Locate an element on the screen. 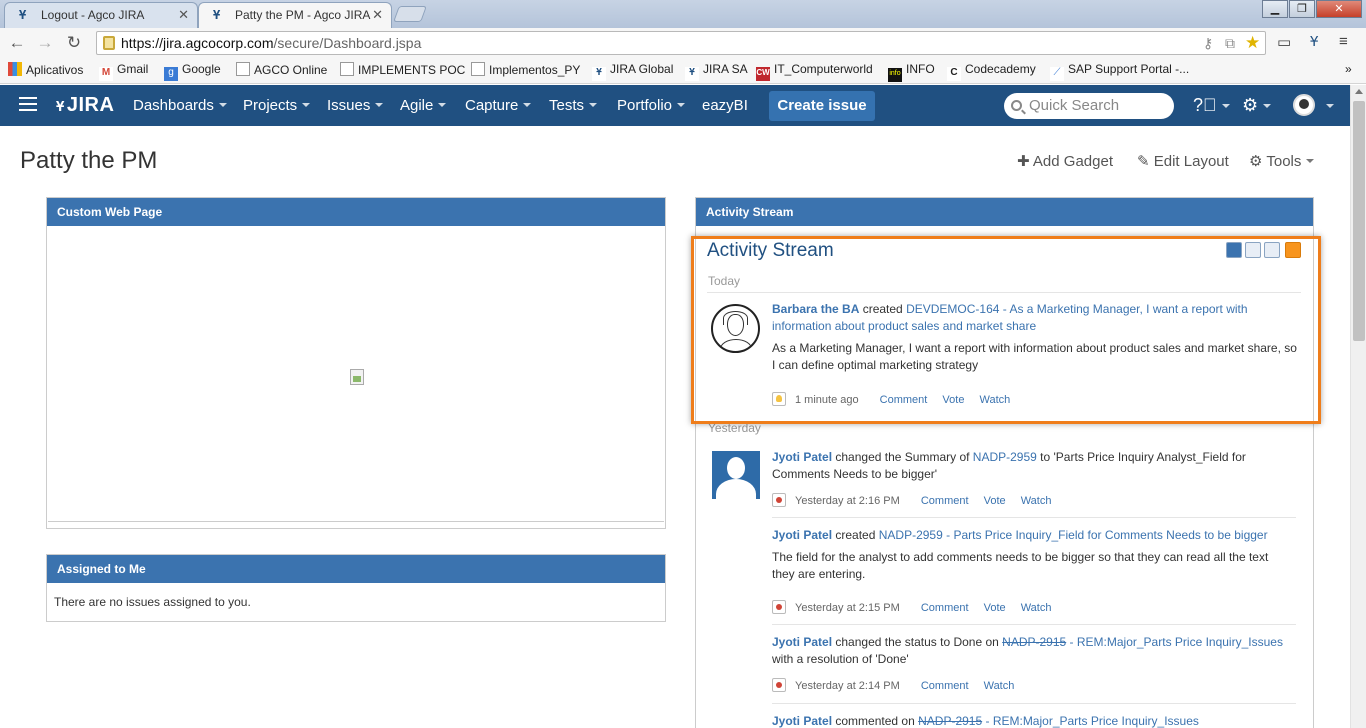 This screenshot has width=1366, height=728. nav-capture: Capture is located at coordinates (498, 105).